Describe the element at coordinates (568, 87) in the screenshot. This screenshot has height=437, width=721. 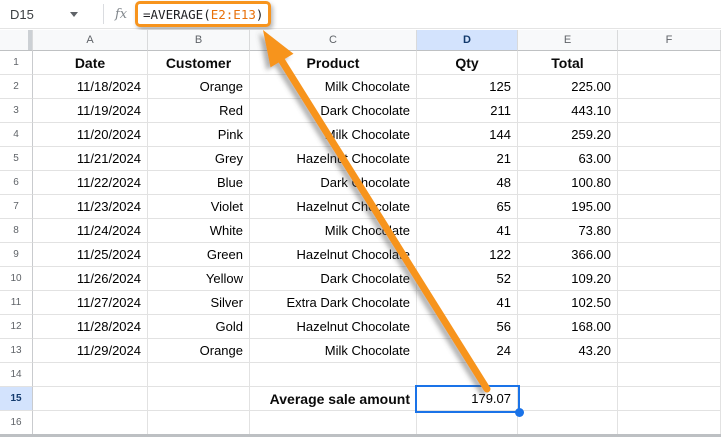
I see `cell-E2: 225.00` at that location.